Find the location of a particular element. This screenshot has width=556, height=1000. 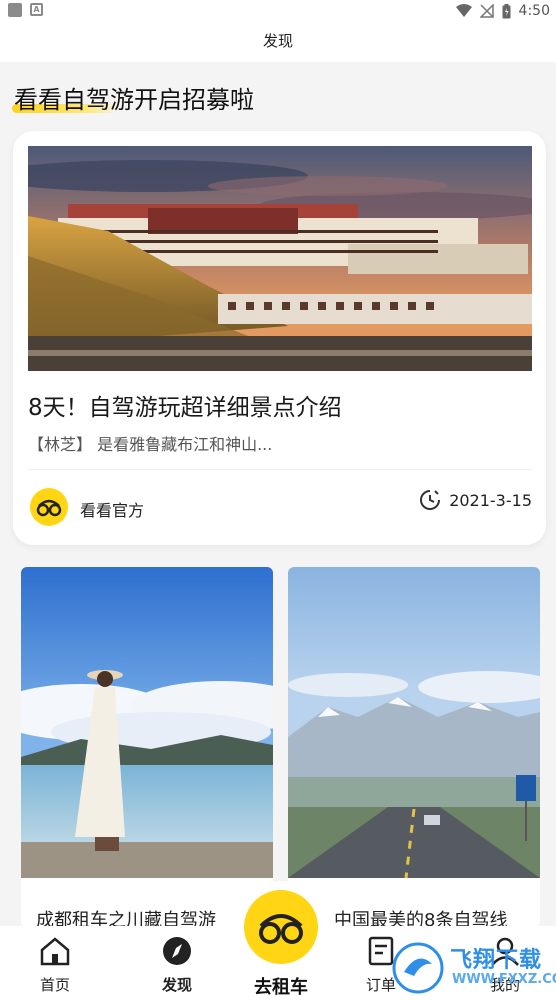

page-title: 发现 is located at coordinates (277, 41).